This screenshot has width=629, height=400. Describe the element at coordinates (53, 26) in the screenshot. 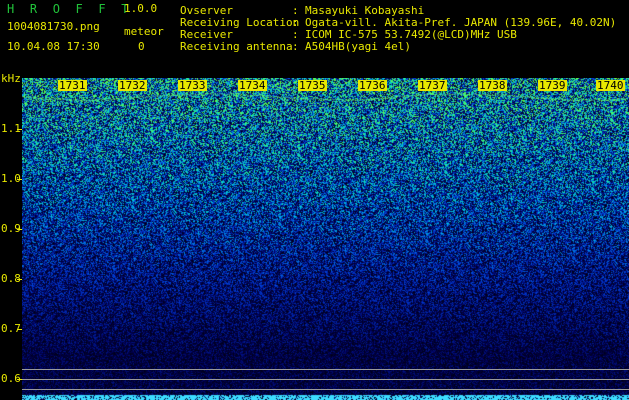

I see `image-filename: 1004081730.png` at that location.